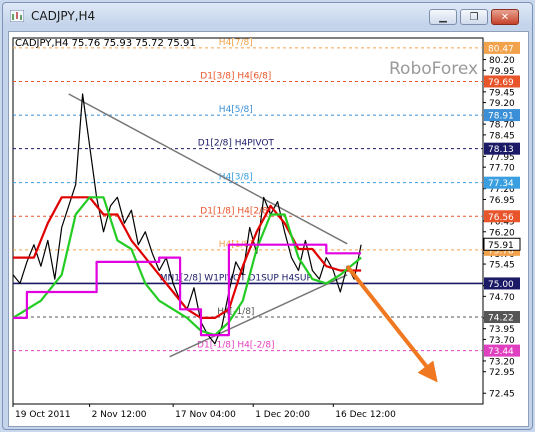 The image size is (535, 432). I want to click on level-label: D1[1/8] H4[2/8], so click(235, 211).